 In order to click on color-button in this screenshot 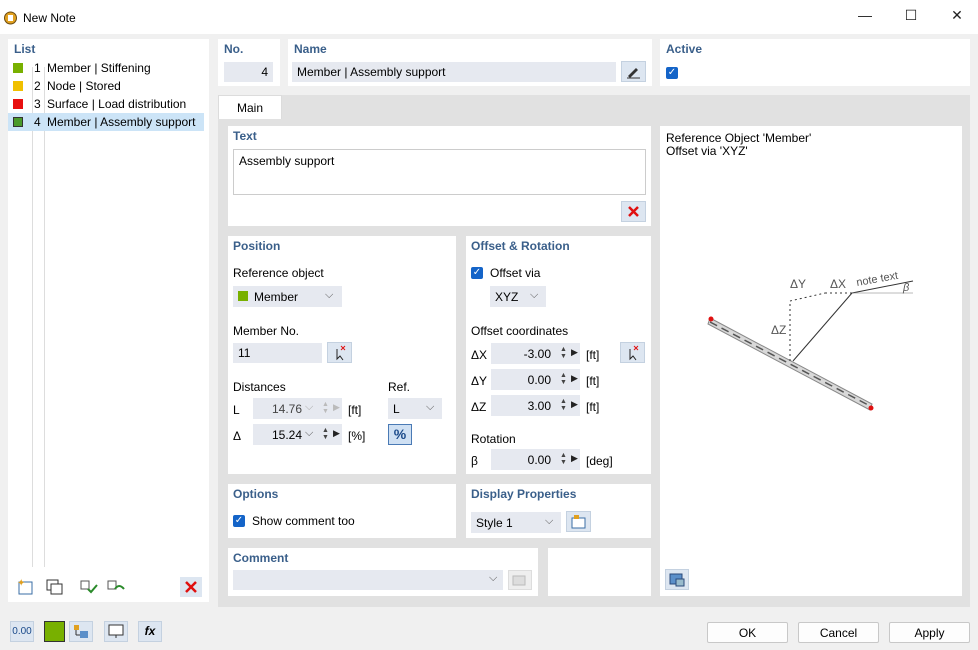, I will do `click(54, 631)`.